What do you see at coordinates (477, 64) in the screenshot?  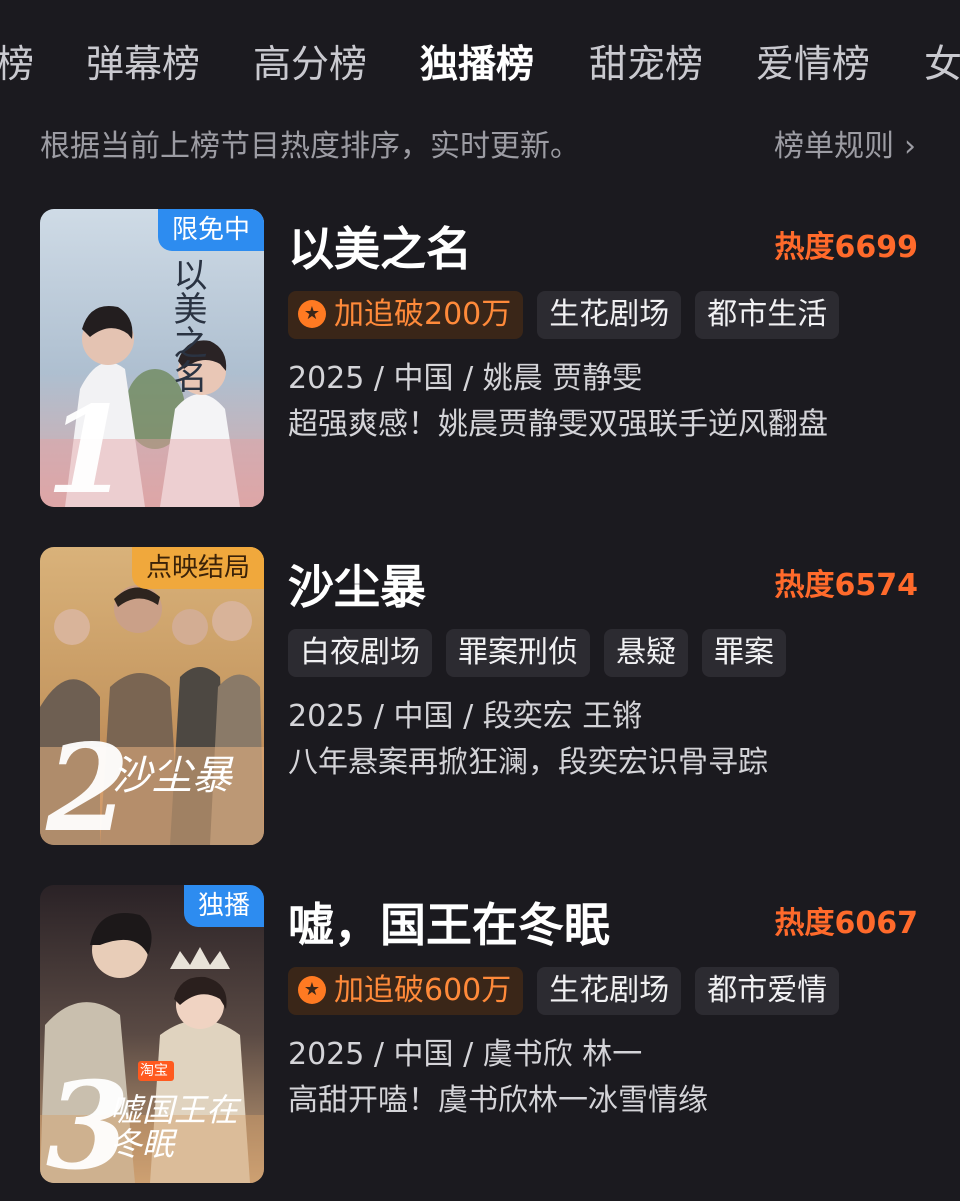 I see `tab-exclusive: 独播榜` at bounding box center [477, 64].